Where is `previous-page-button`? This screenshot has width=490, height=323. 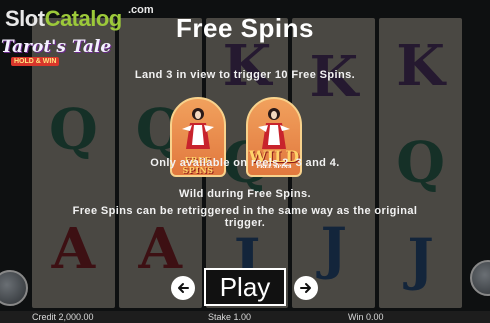 previous-page-button is located at coordinates (183, 288).